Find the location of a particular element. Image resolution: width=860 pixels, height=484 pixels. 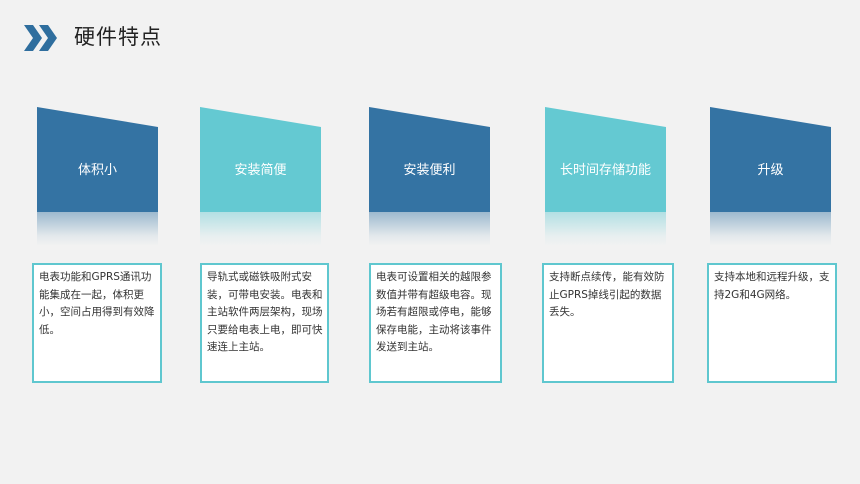

feature-tile: 安装简便 is located at coordinates (260, 159).